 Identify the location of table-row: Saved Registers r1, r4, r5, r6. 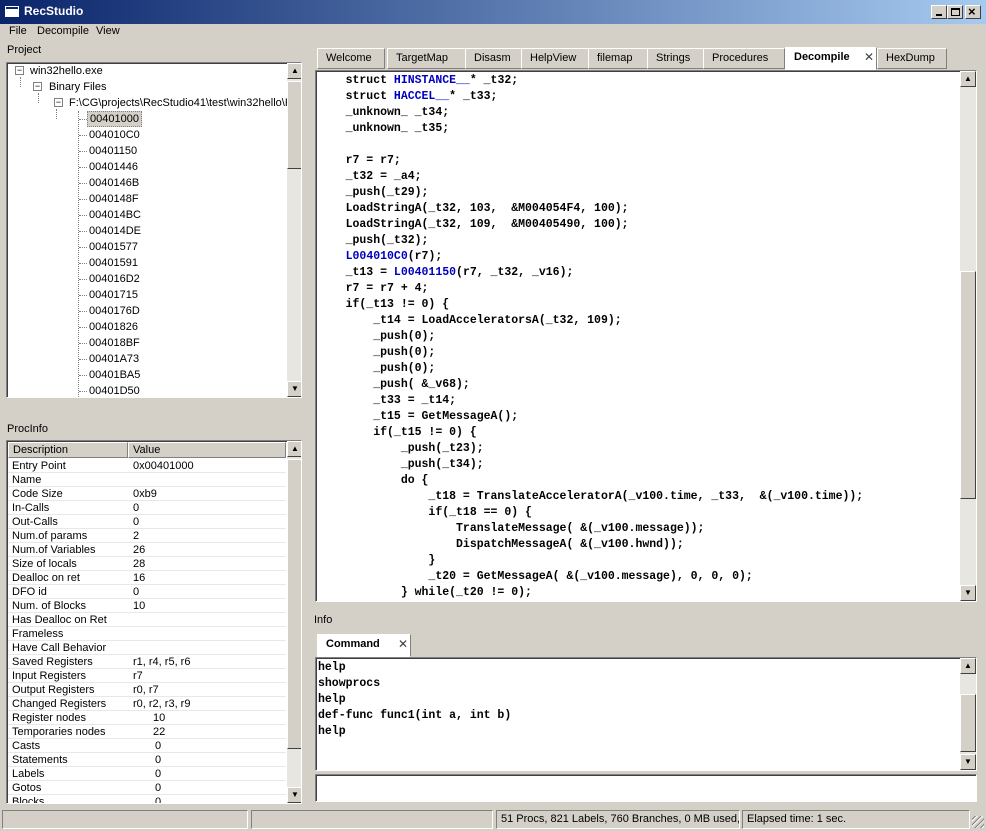
(147, 662).